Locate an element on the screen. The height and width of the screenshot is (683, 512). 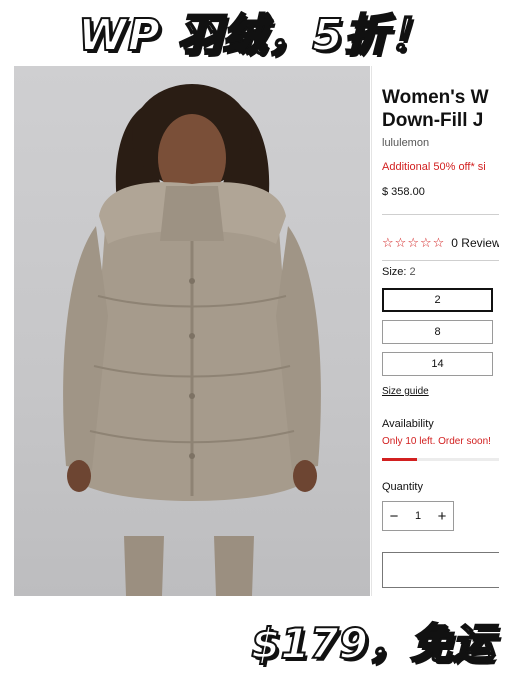
promo-headline: WP 羽绒，5折！ is located at coordinates (255, 35).